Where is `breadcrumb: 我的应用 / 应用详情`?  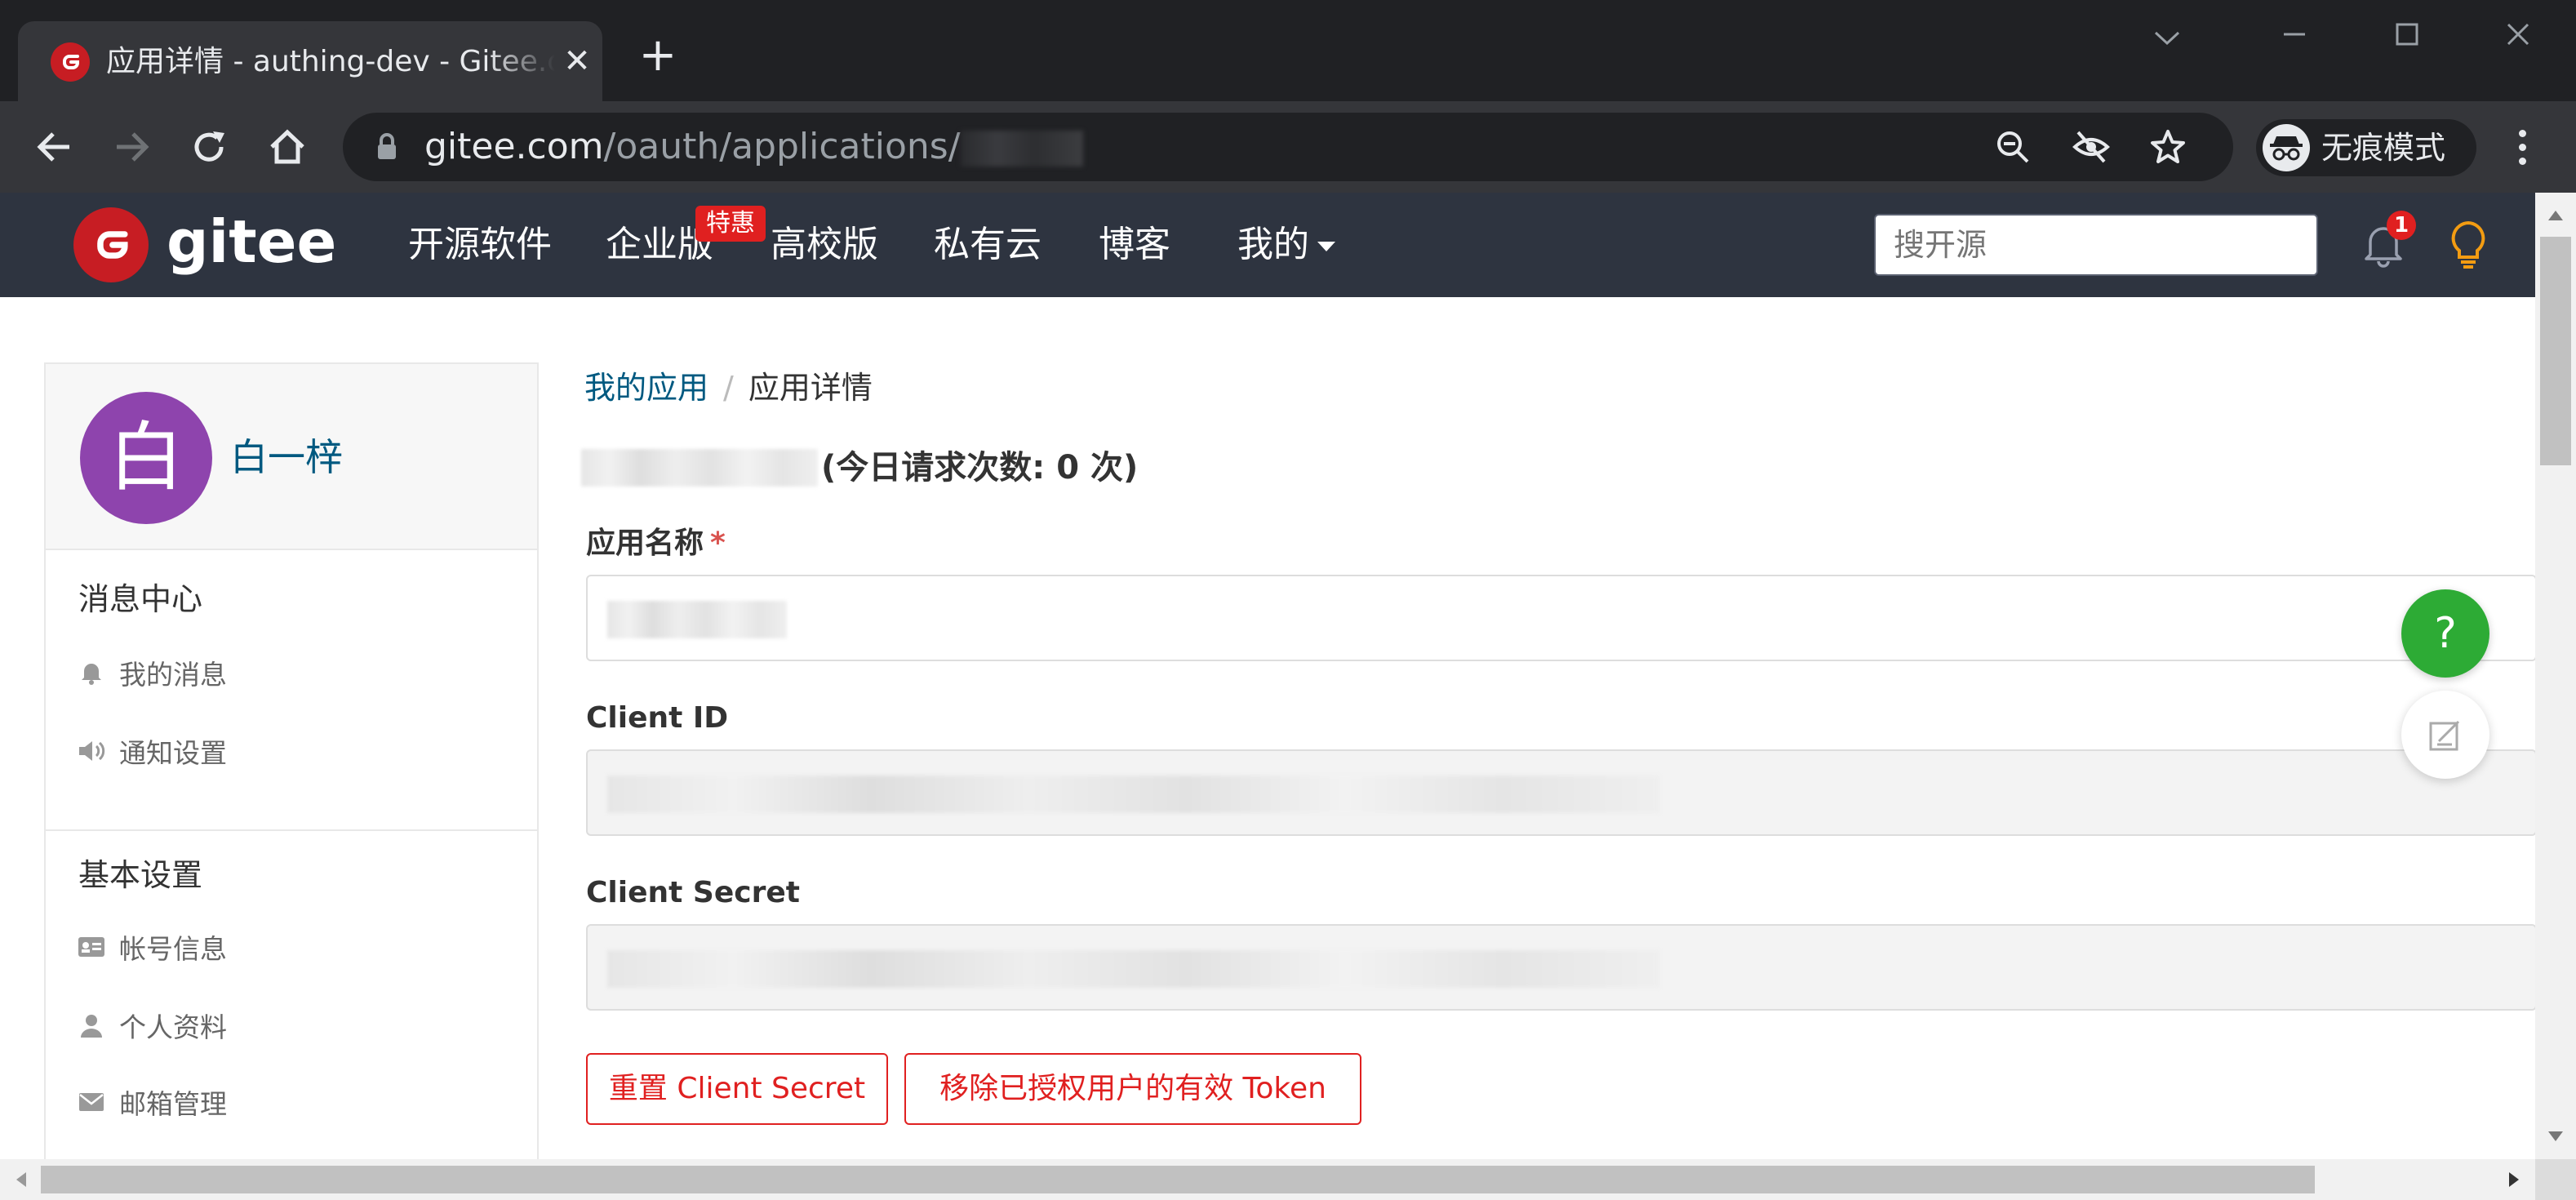 breadcrumb: 我的应用 / 应用详情 is located at coordinates (728, 388).